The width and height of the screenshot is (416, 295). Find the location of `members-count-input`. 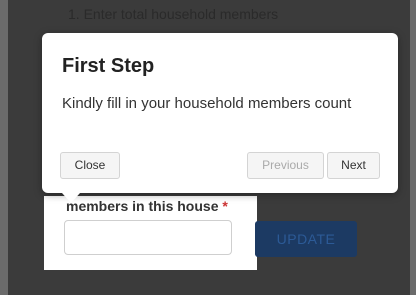

members-count-input is located at coordinates (148, 237).